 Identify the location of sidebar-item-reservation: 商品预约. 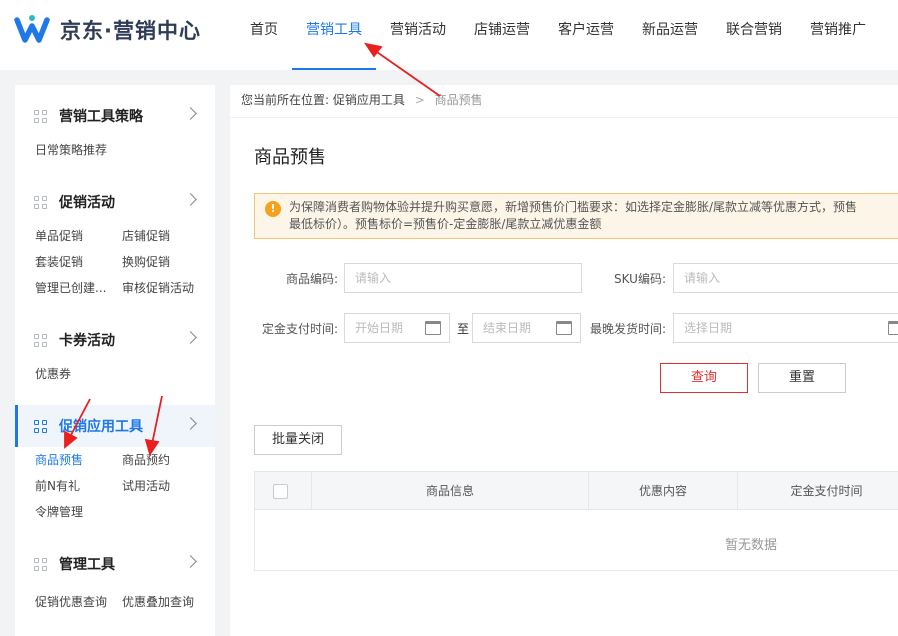
(165, 460).